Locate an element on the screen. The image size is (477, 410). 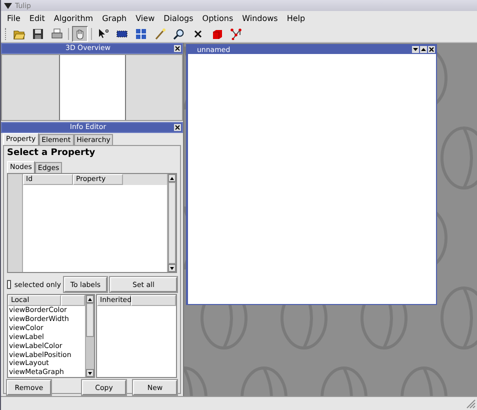
graph-button is located at coordinates (236, 34).